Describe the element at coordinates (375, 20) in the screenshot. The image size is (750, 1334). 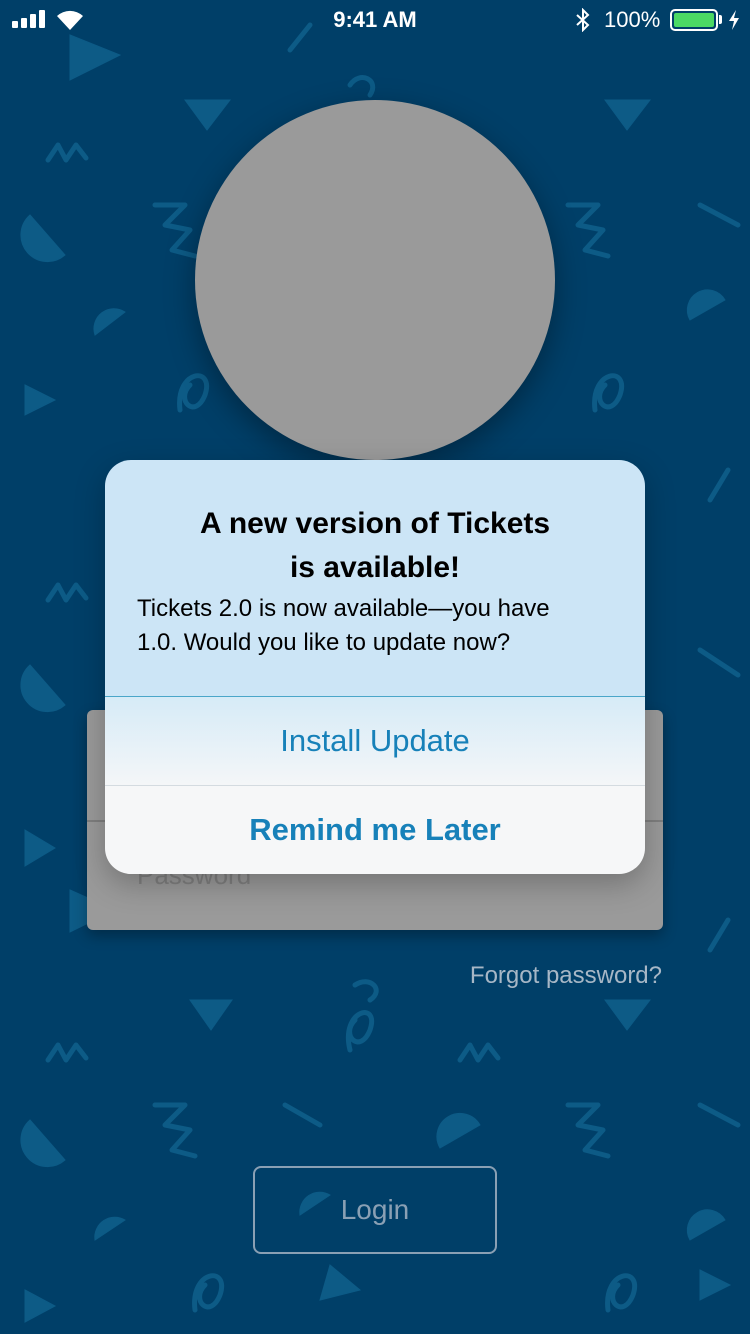
I see `status-bar: 9:41 AM 100%` at that location.